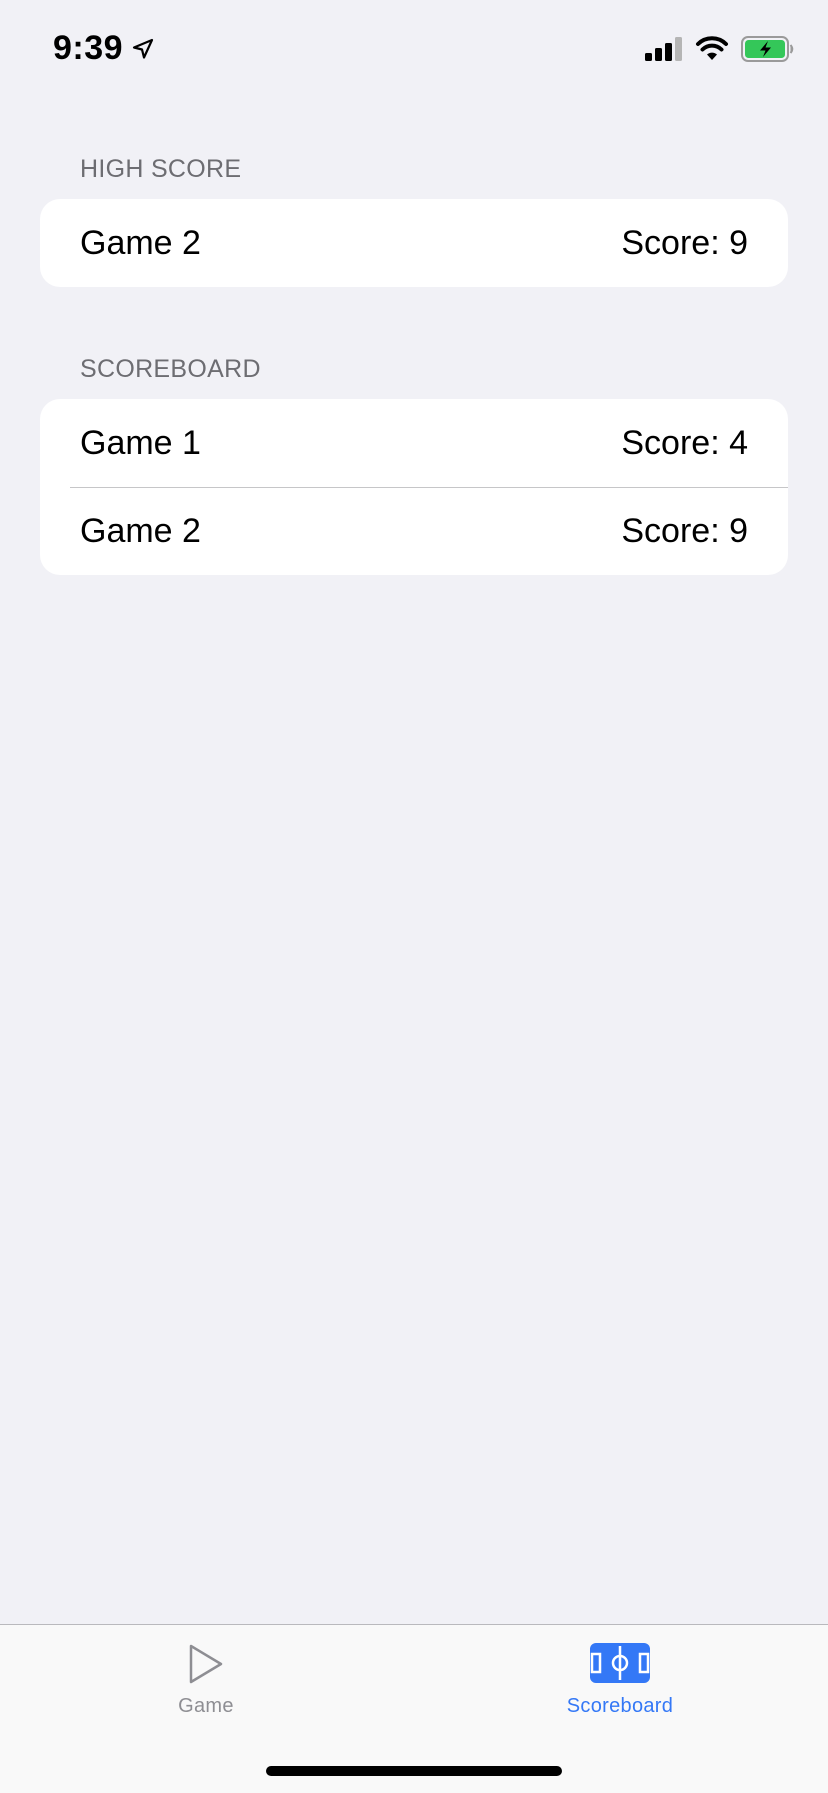 The width and height of the screenshot is (828, 1793). Describe the element at coordinates (88, 48) in the screenshot. I see `status-time: 9:39` at that location.